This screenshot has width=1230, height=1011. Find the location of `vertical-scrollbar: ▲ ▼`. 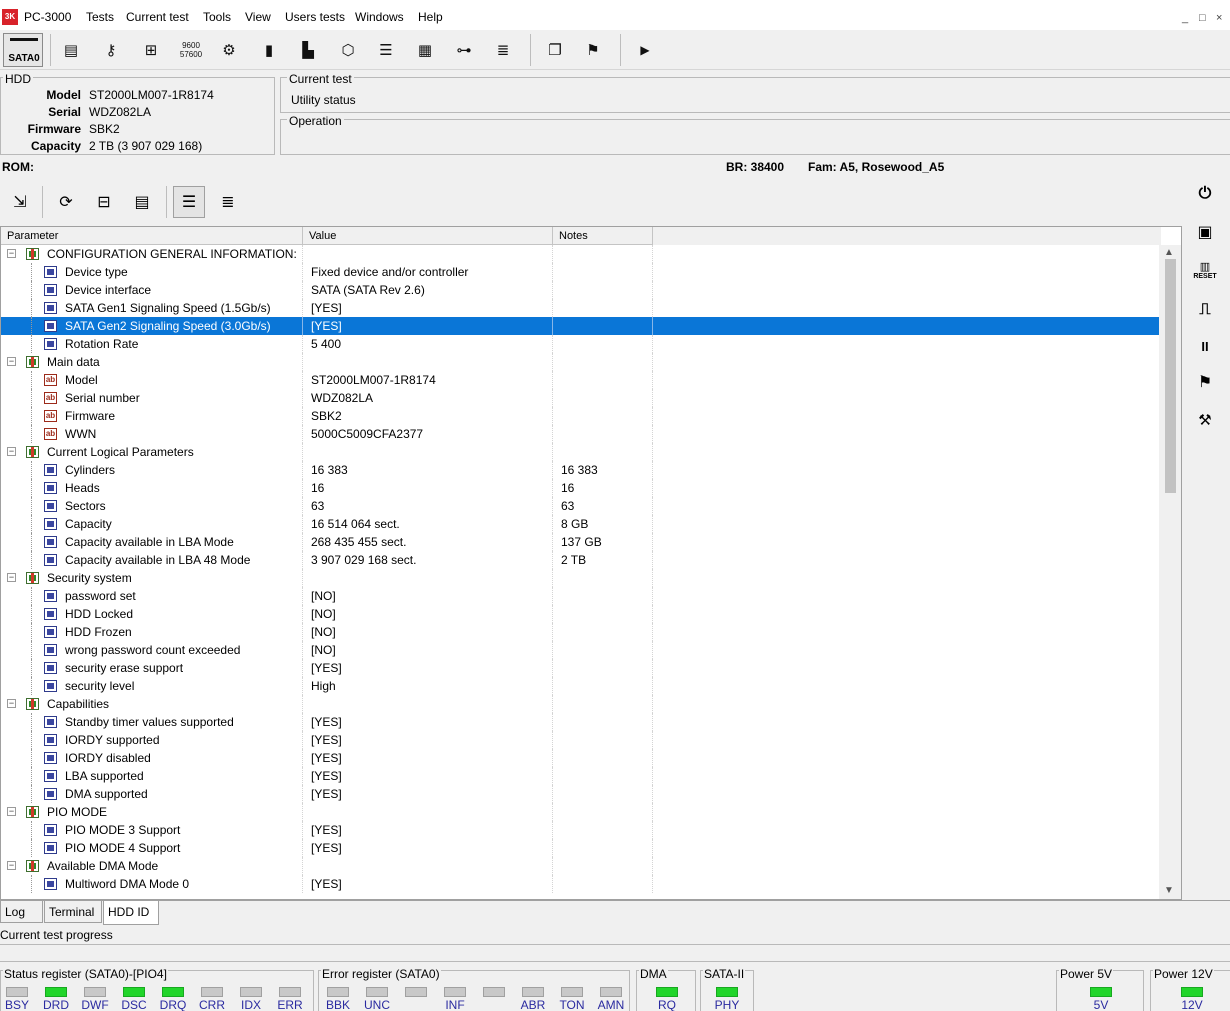

vertical-scrollbar: ▲ ▼ is located at coordinates (1170, 572).